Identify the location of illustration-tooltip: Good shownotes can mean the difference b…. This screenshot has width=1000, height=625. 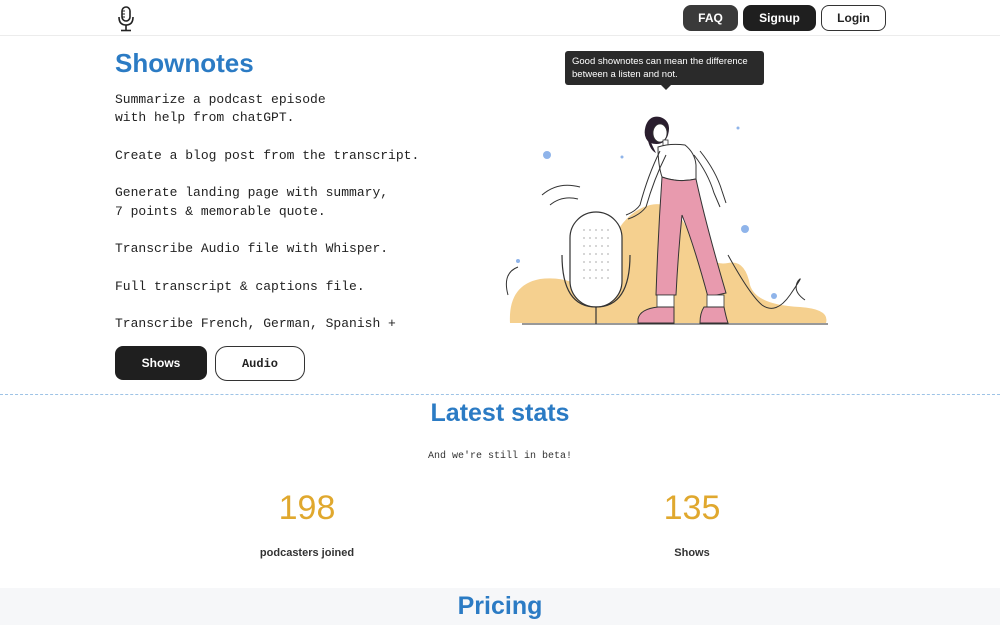
(664, 68).